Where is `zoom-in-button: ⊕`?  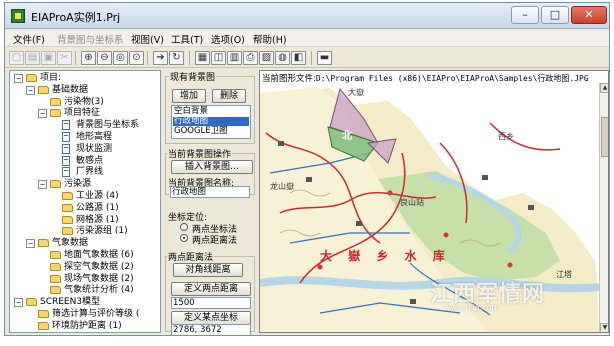 zoom-in-button: ⊕ is located at coordinates (88, 58).